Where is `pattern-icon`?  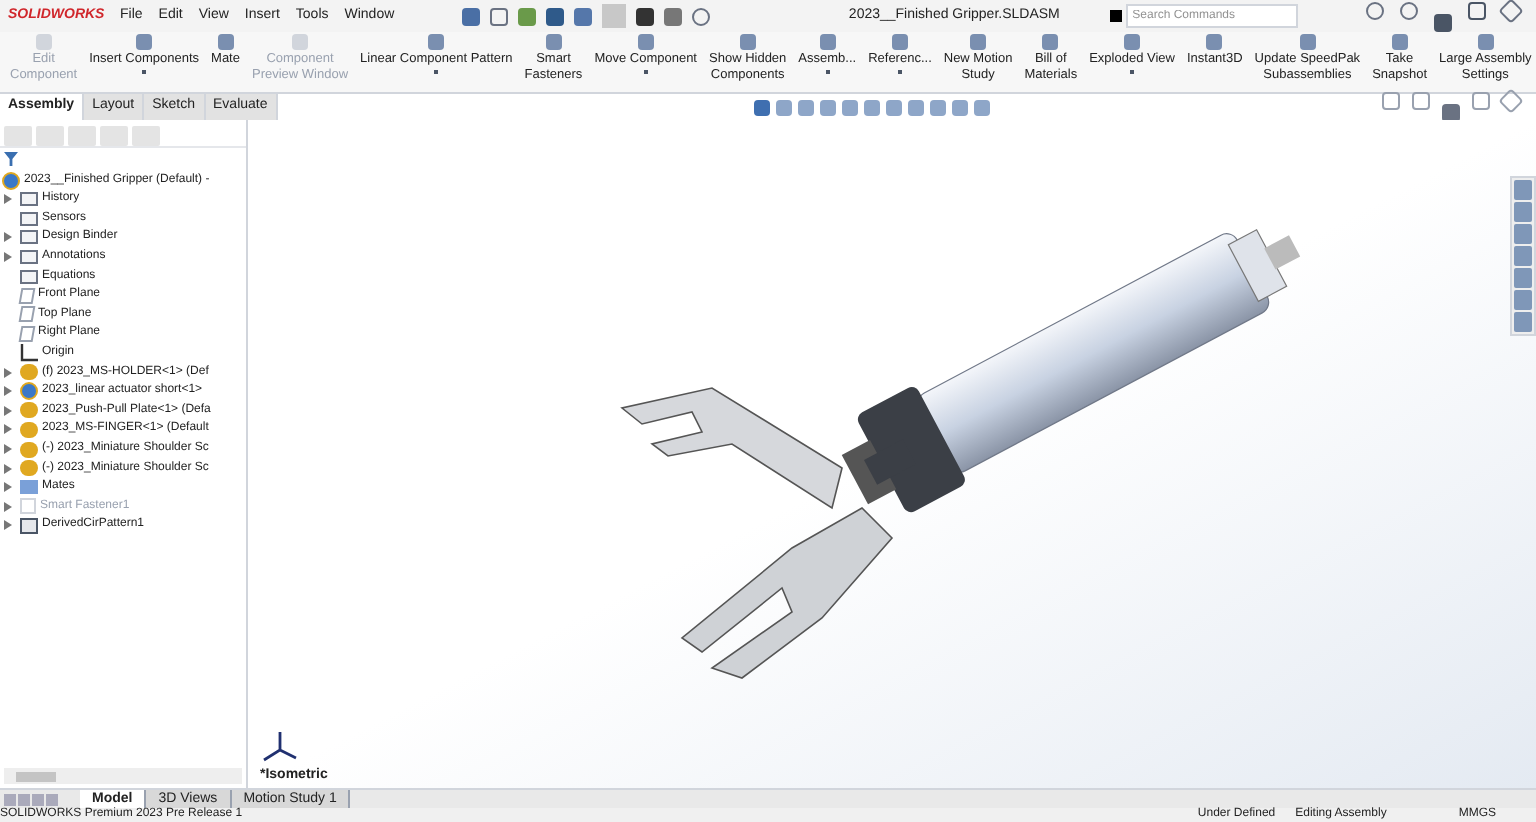
pattern-icon is located at coordinates (29, 525).